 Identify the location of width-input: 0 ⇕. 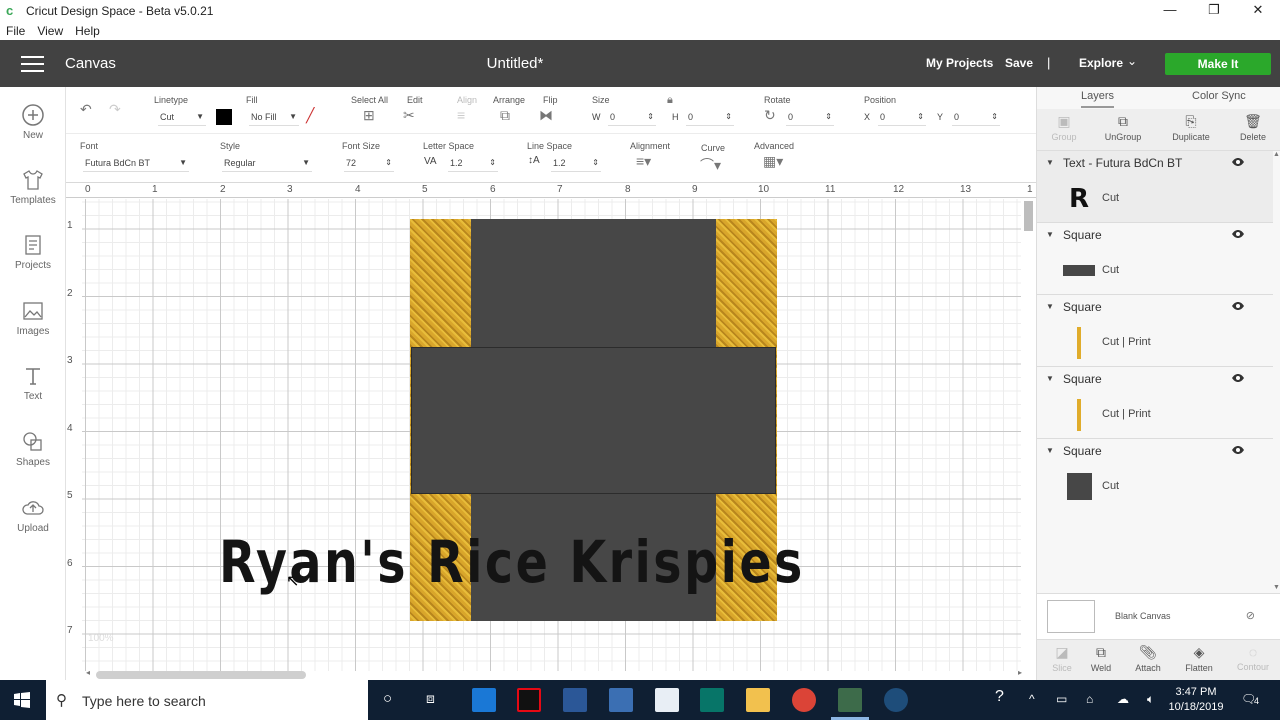
(632, 117).